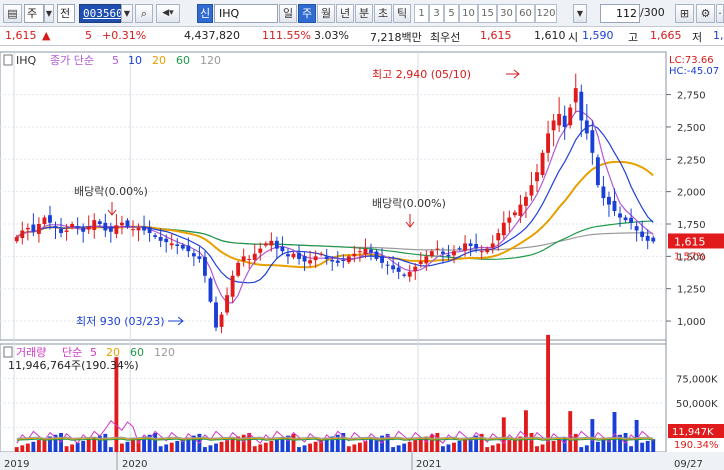 The height and width of the screenshot is (470, 724). Describe the element at coordinates (691, 96) in the screenshot. I see `price-tick-label: 2,750` at that location.